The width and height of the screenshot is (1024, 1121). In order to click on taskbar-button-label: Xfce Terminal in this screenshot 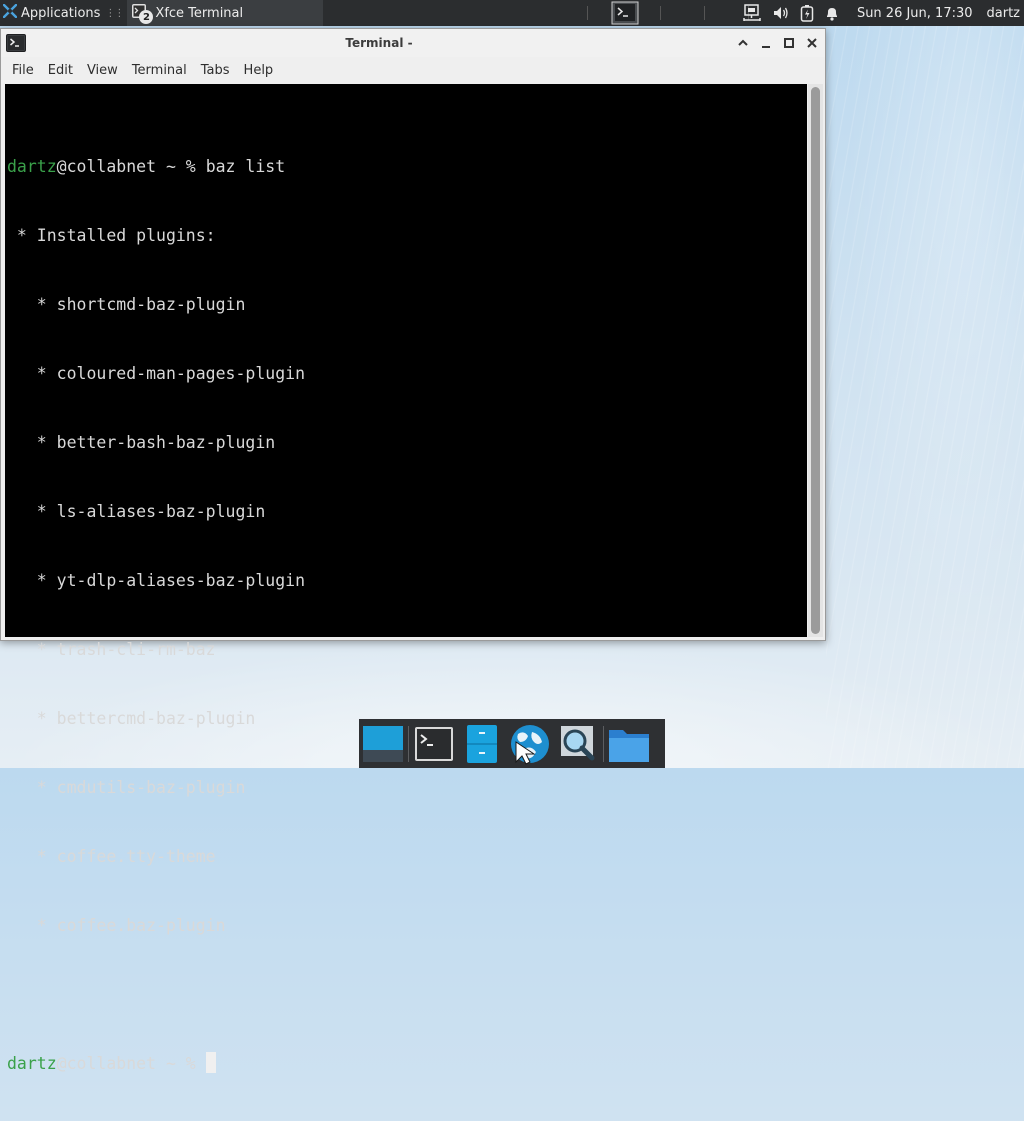, I will do `click(199, 13)`.